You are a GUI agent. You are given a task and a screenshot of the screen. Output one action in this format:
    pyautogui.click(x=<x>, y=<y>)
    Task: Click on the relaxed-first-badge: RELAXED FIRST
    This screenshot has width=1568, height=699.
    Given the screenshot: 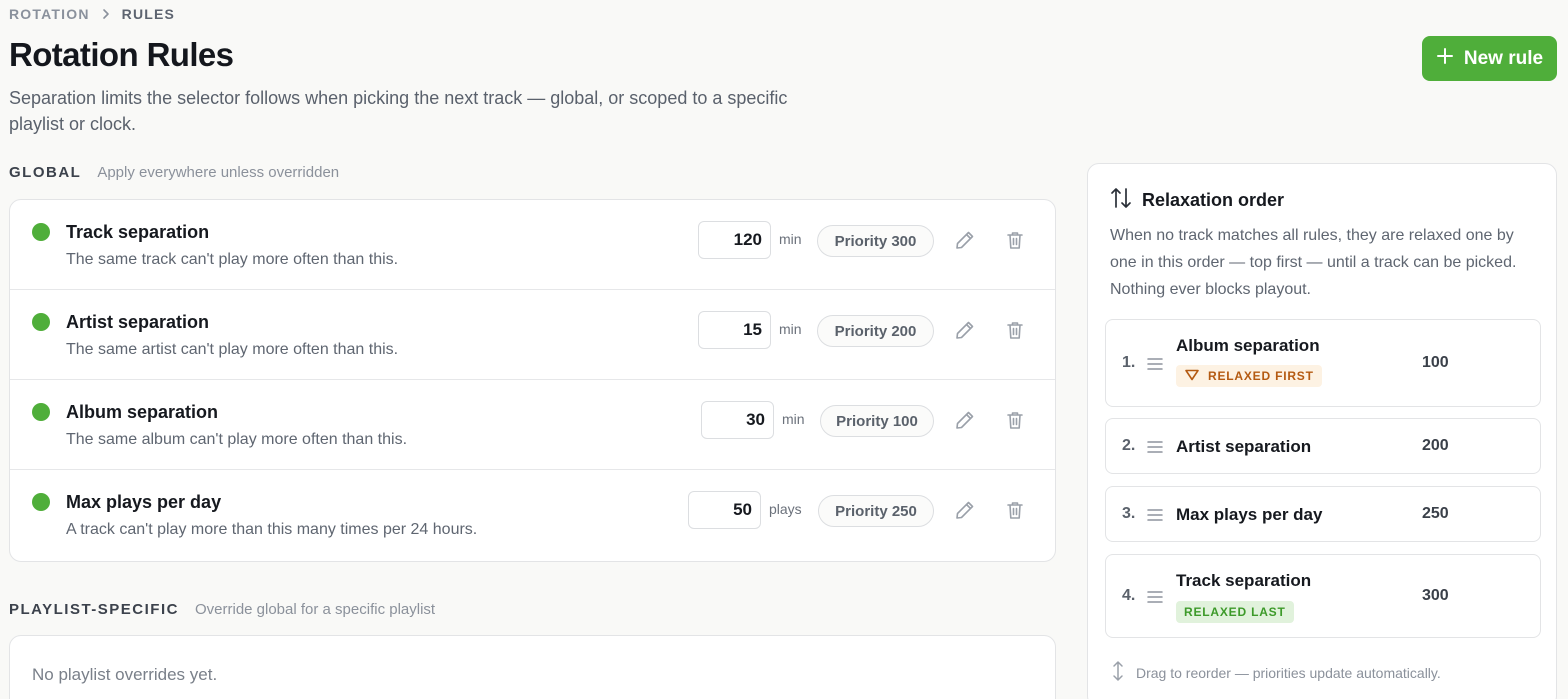 What is the action you would take?
    pyautogui.click(x=1249, y=376)
    